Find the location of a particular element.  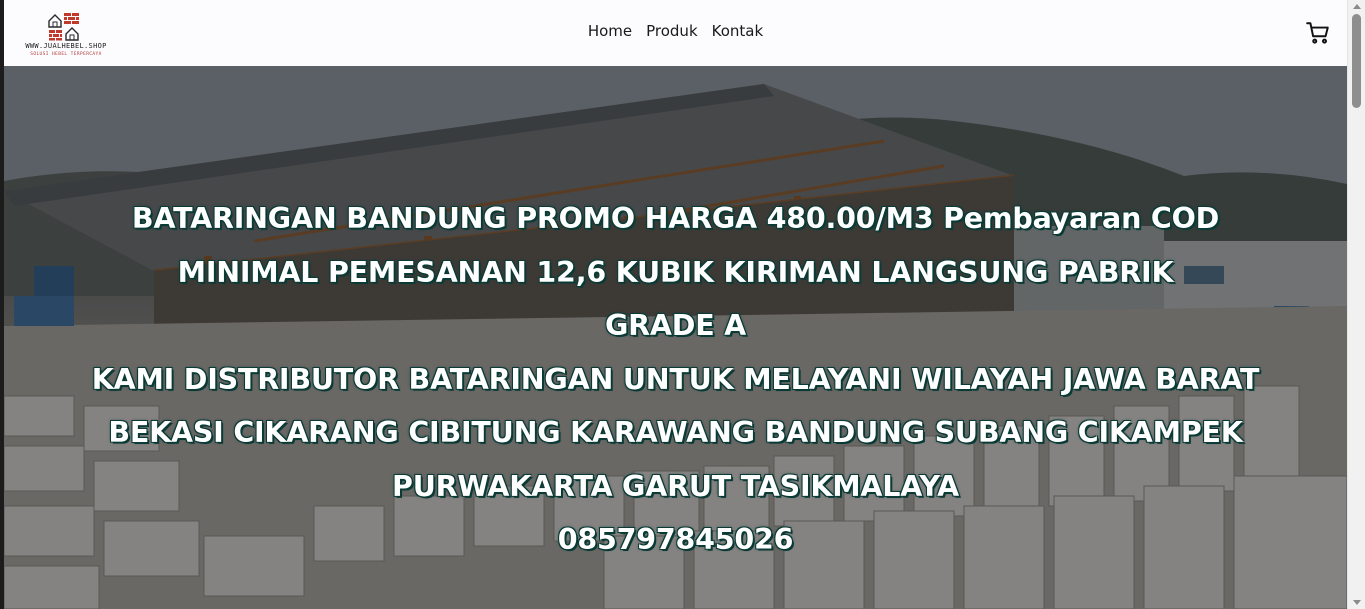

logo-tagline: SOLUSI HEBEL TERPERCAYA is located at coordinates (66, 54).